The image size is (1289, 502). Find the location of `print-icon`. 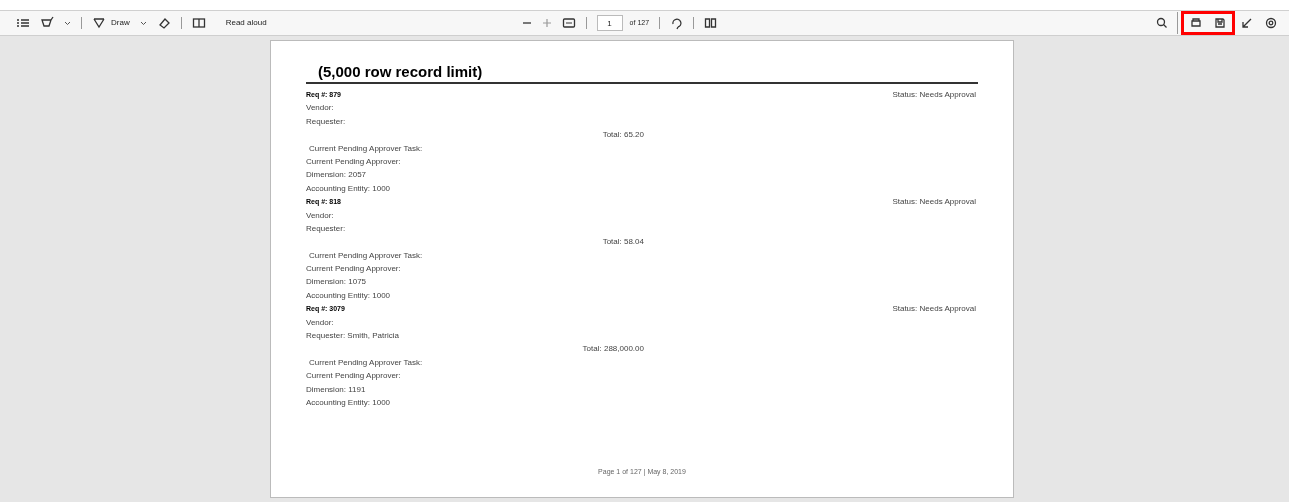

print-icon is located at coordinates (1194, 23).